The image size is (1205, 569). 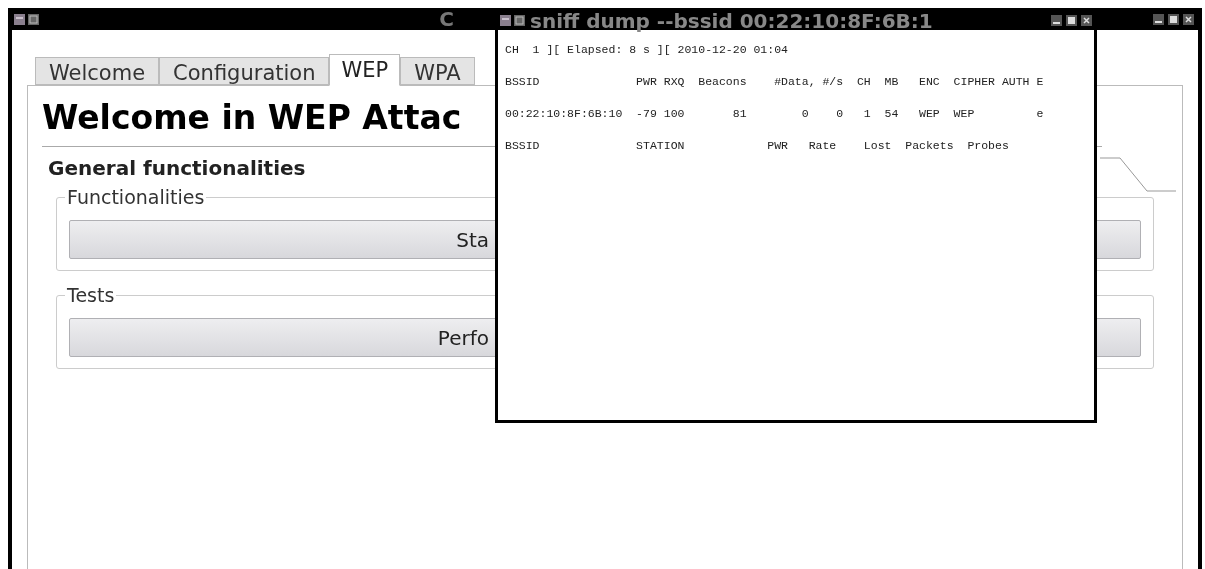 What do you see at coordinates (1158, 19) in the screenshot?
I see `minimize-icon` at bounding box center [1158, 19].